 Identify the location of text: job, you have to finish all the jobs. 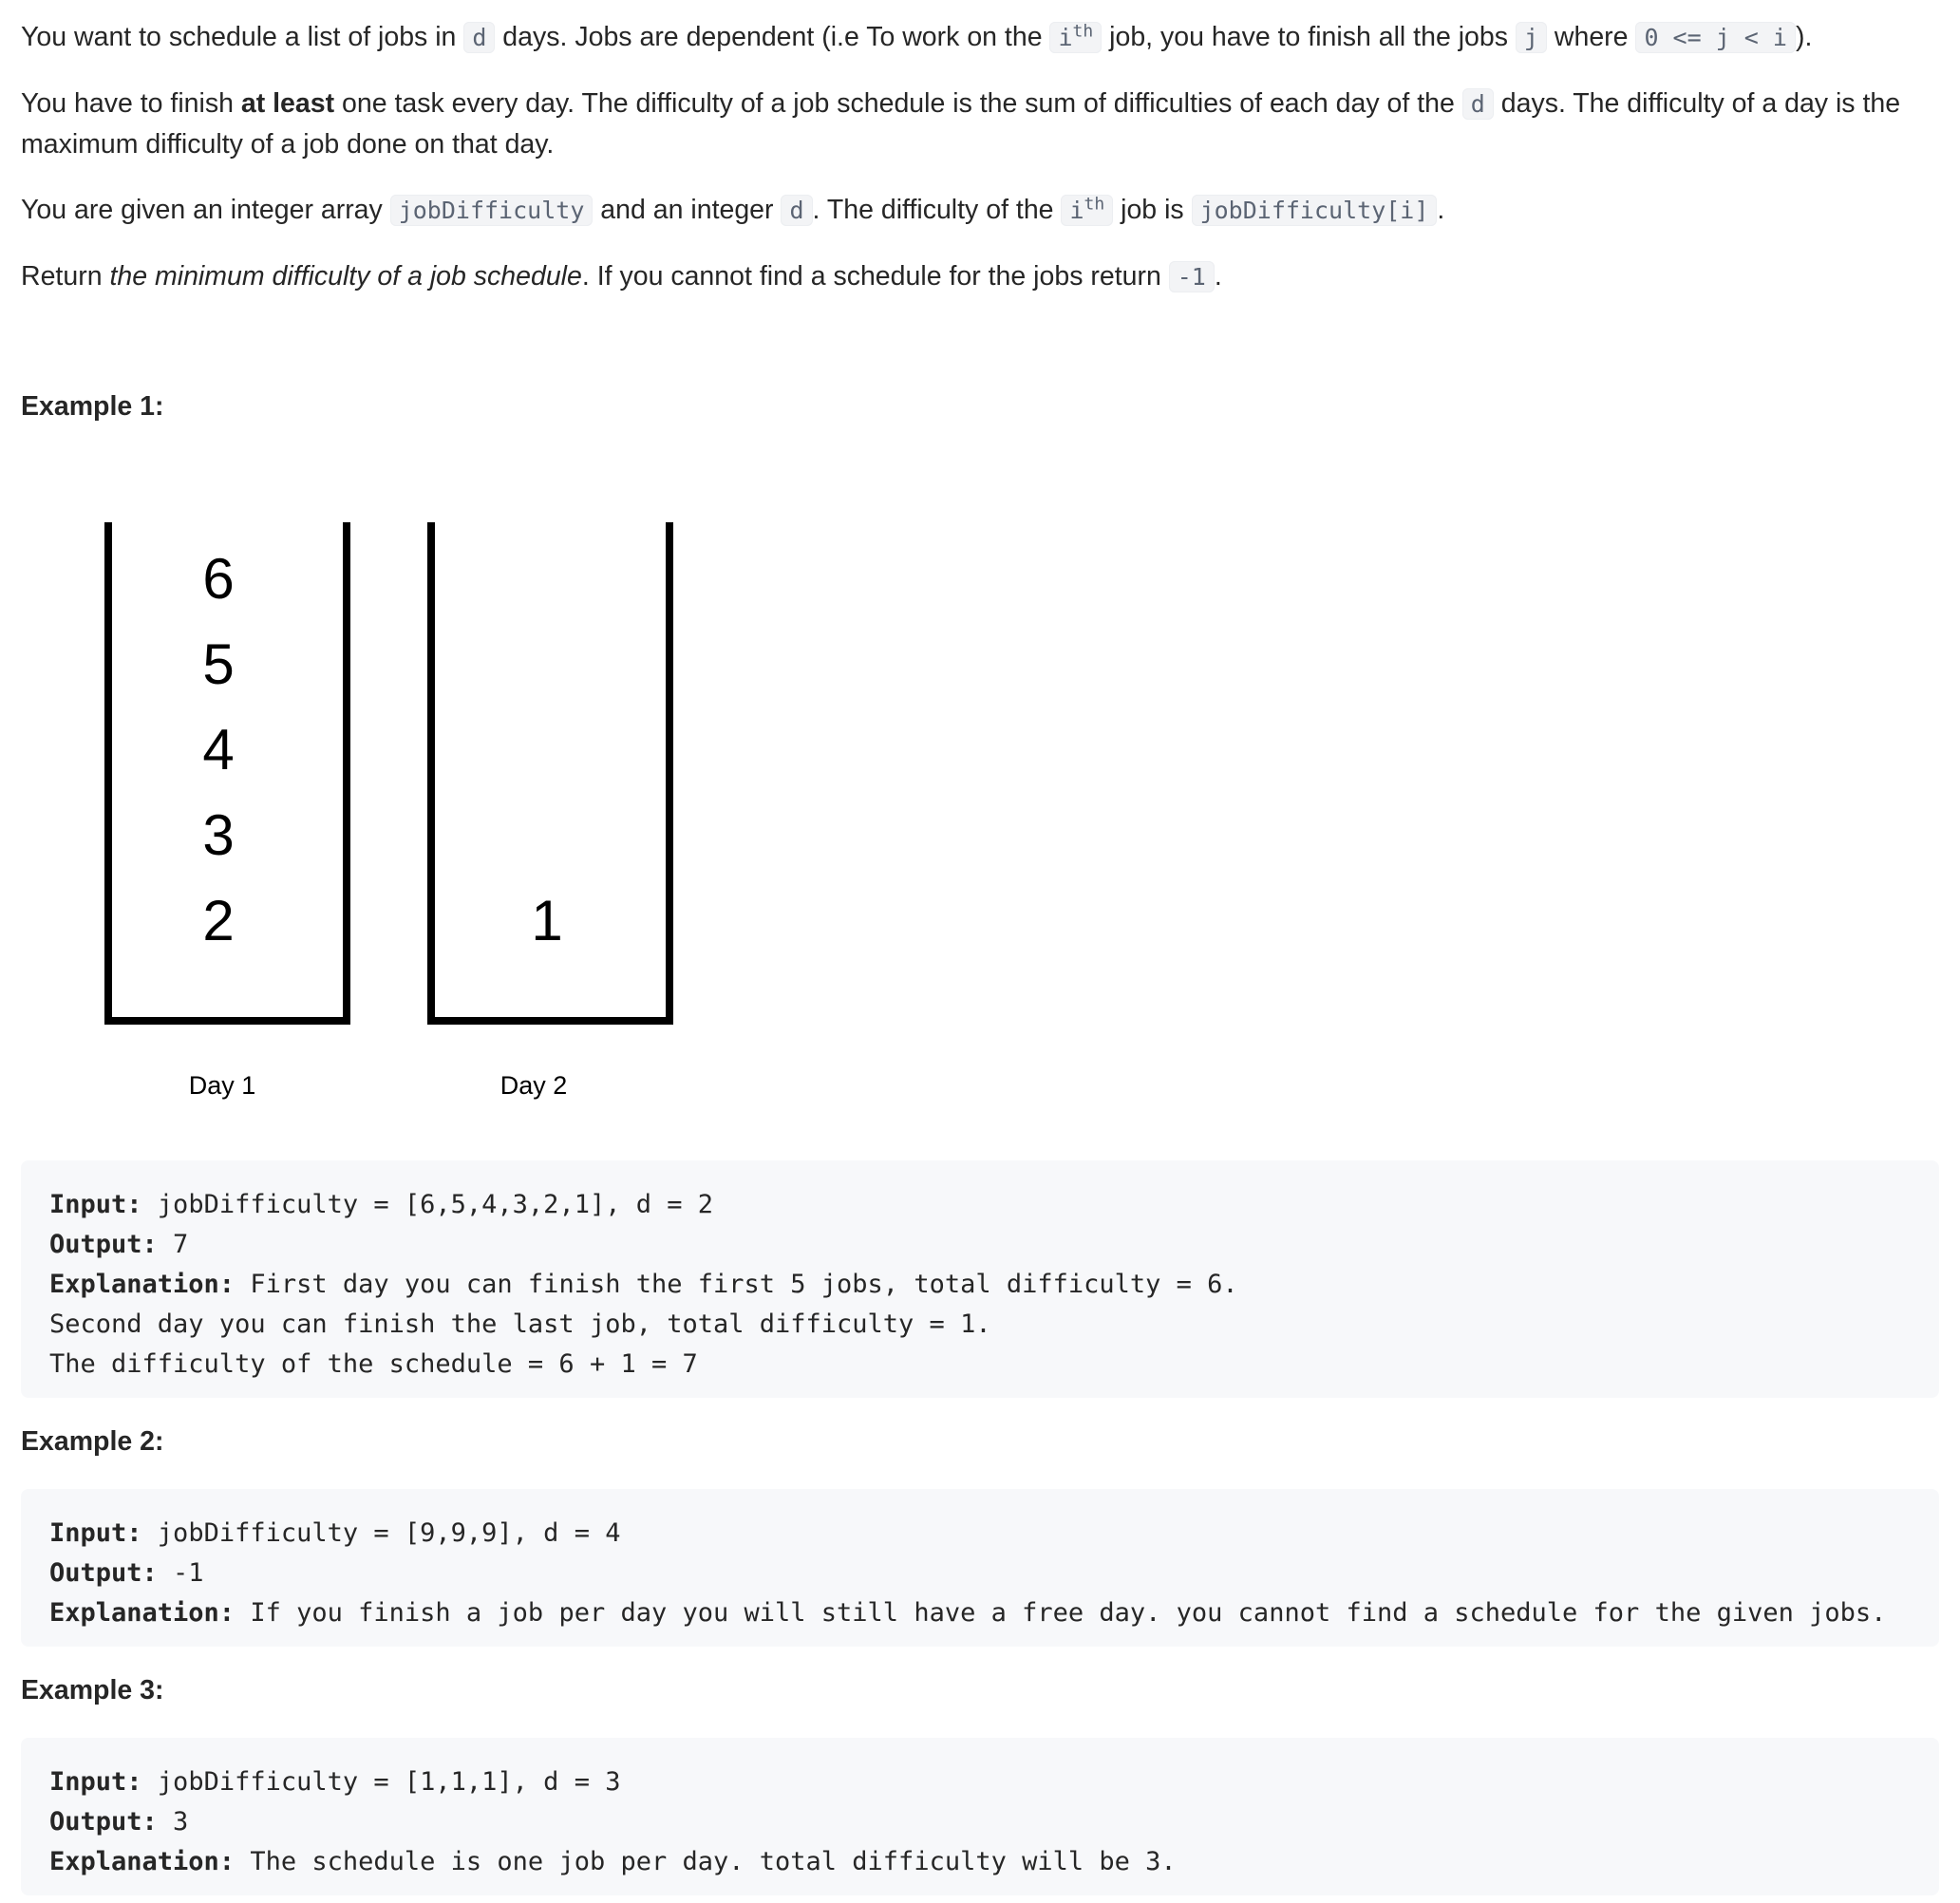
(1309, 37).